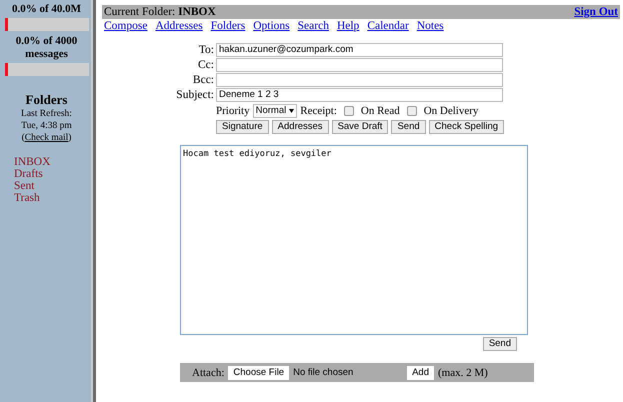 Image resolution: width=623 pixels, height=402 pixels. What do you see at coordinates (430, 26) in the screenshot?
I see `nav-link: Notes` at bounding box center [430, 26].